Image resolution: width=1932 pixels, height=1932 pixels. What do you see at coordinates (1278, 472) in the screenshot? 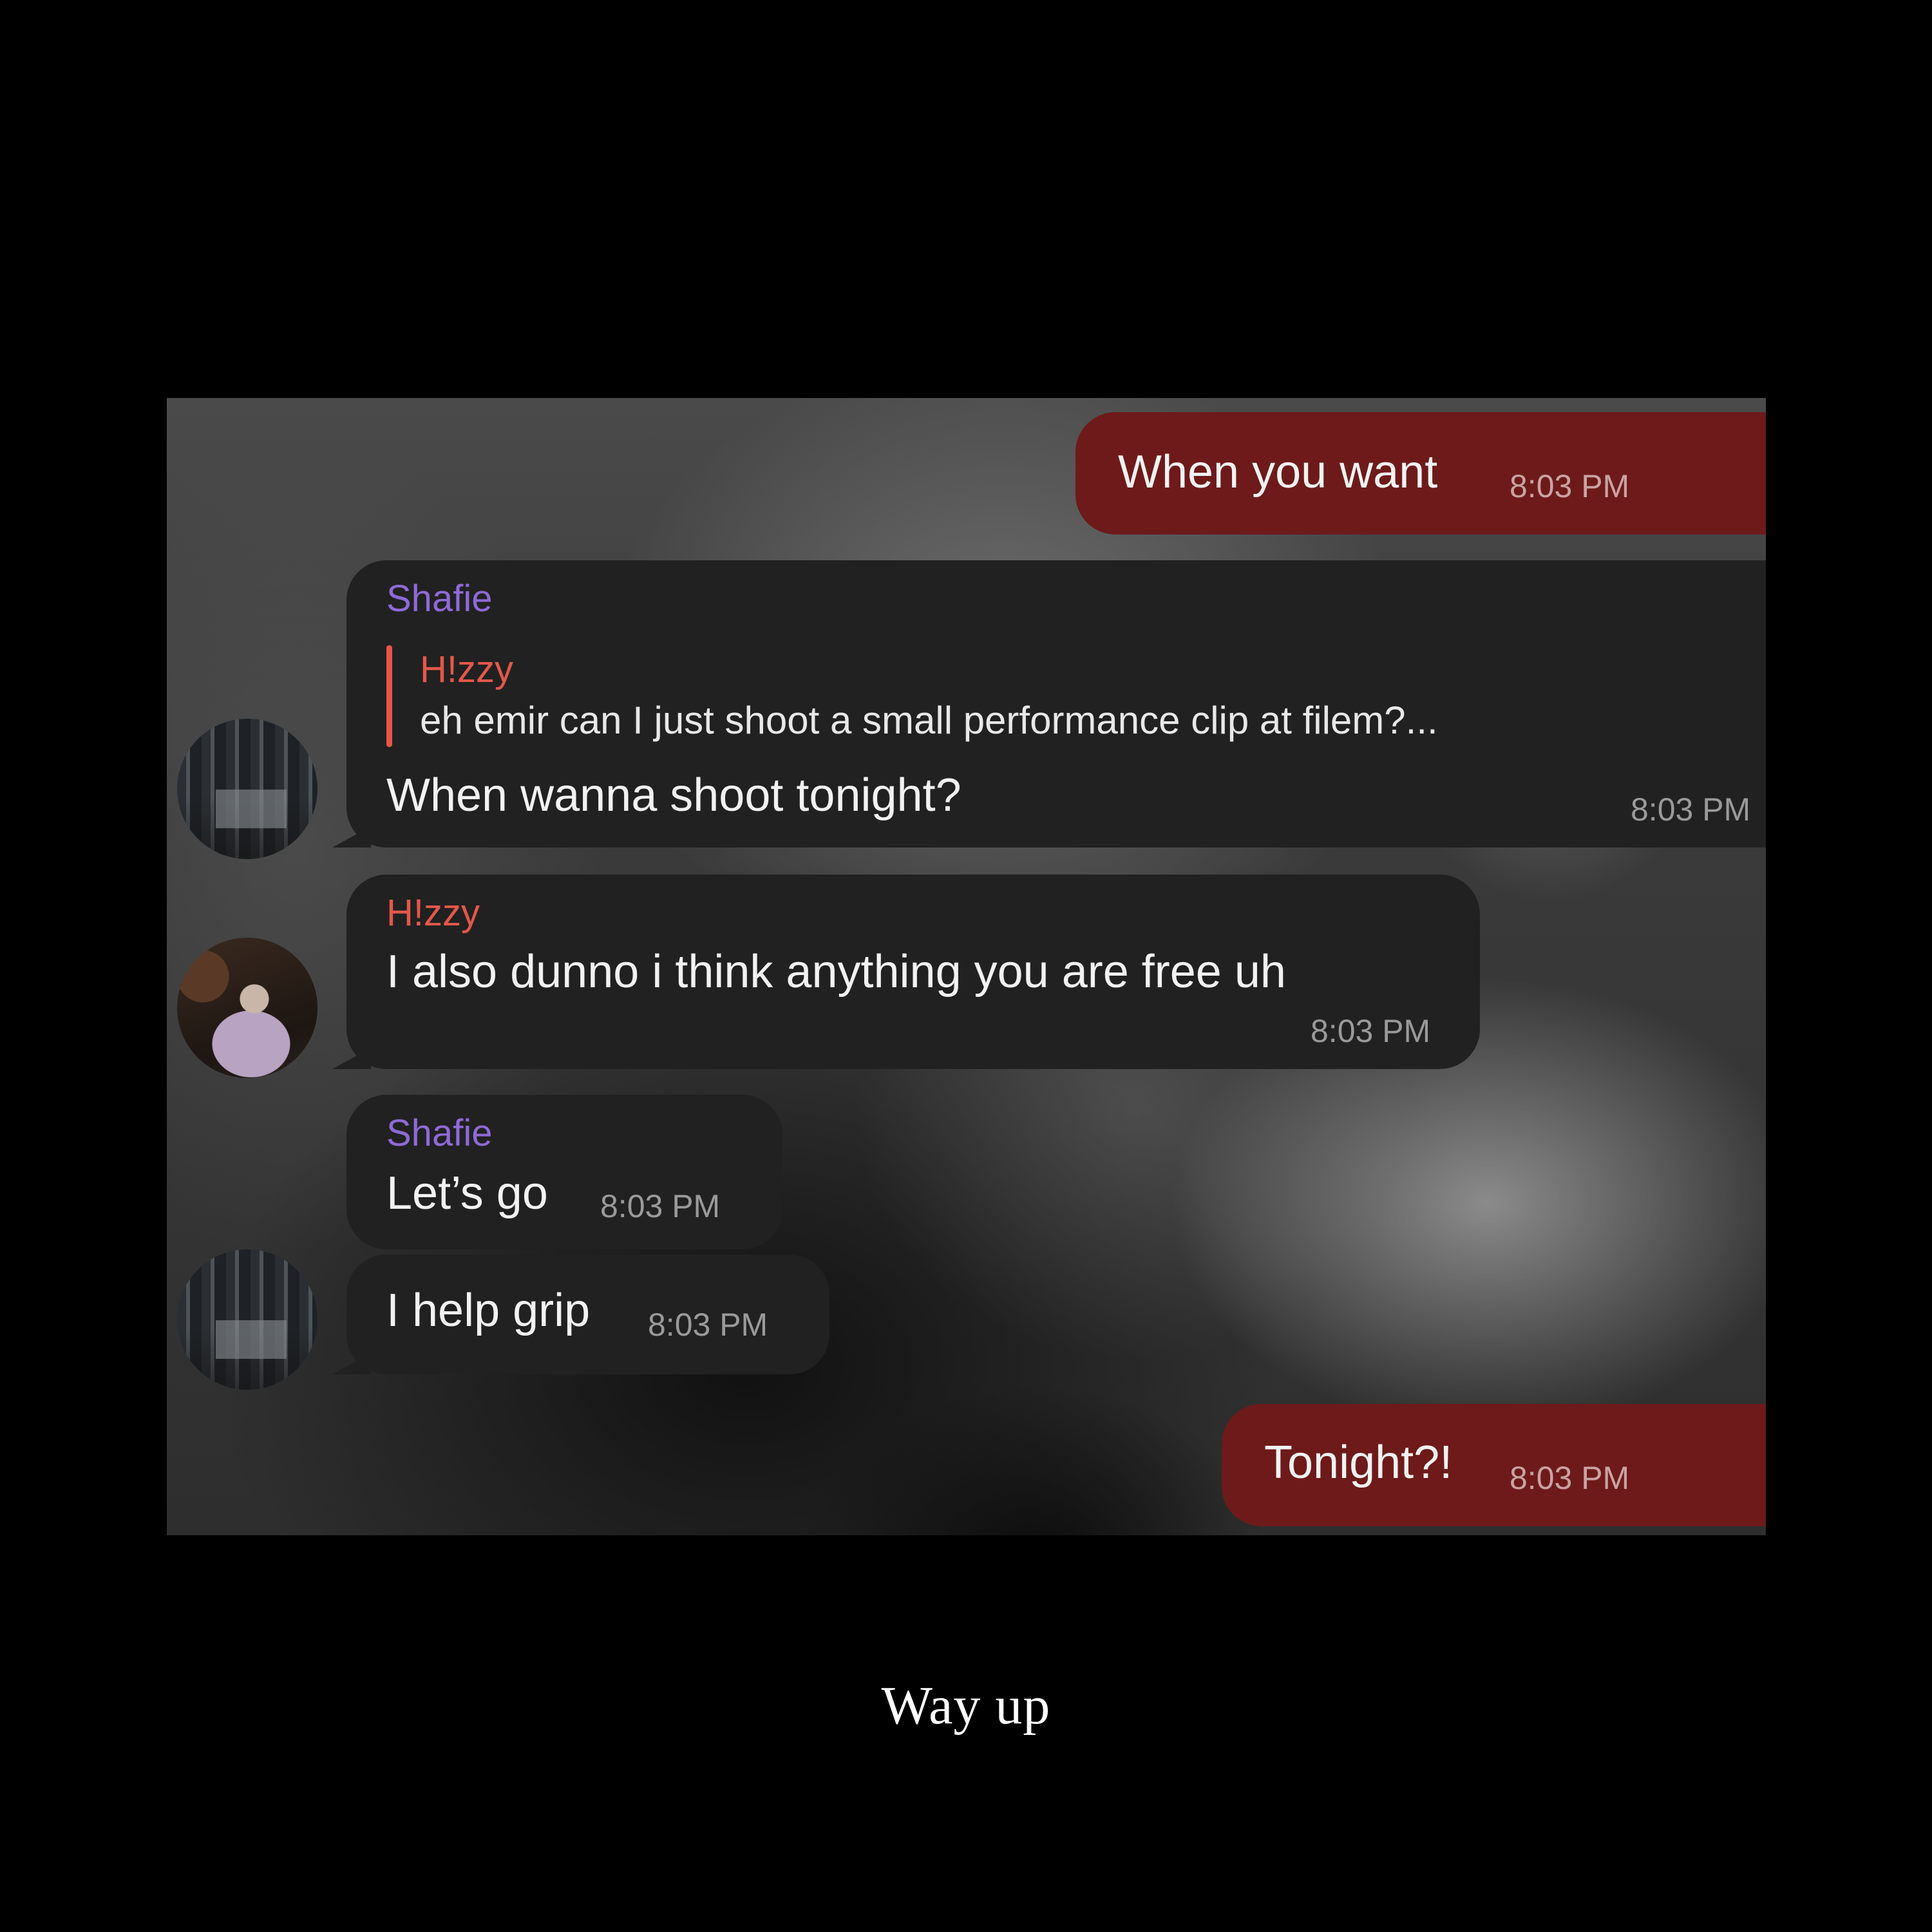
I see `message-text: When you want` at bounding box center [1278, 472].